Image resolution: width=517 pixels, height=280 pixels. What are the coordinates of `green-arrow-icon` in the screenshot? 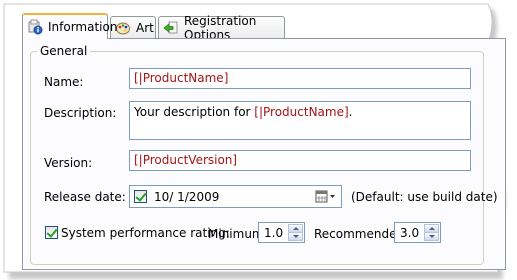 It's located at (171, 28).